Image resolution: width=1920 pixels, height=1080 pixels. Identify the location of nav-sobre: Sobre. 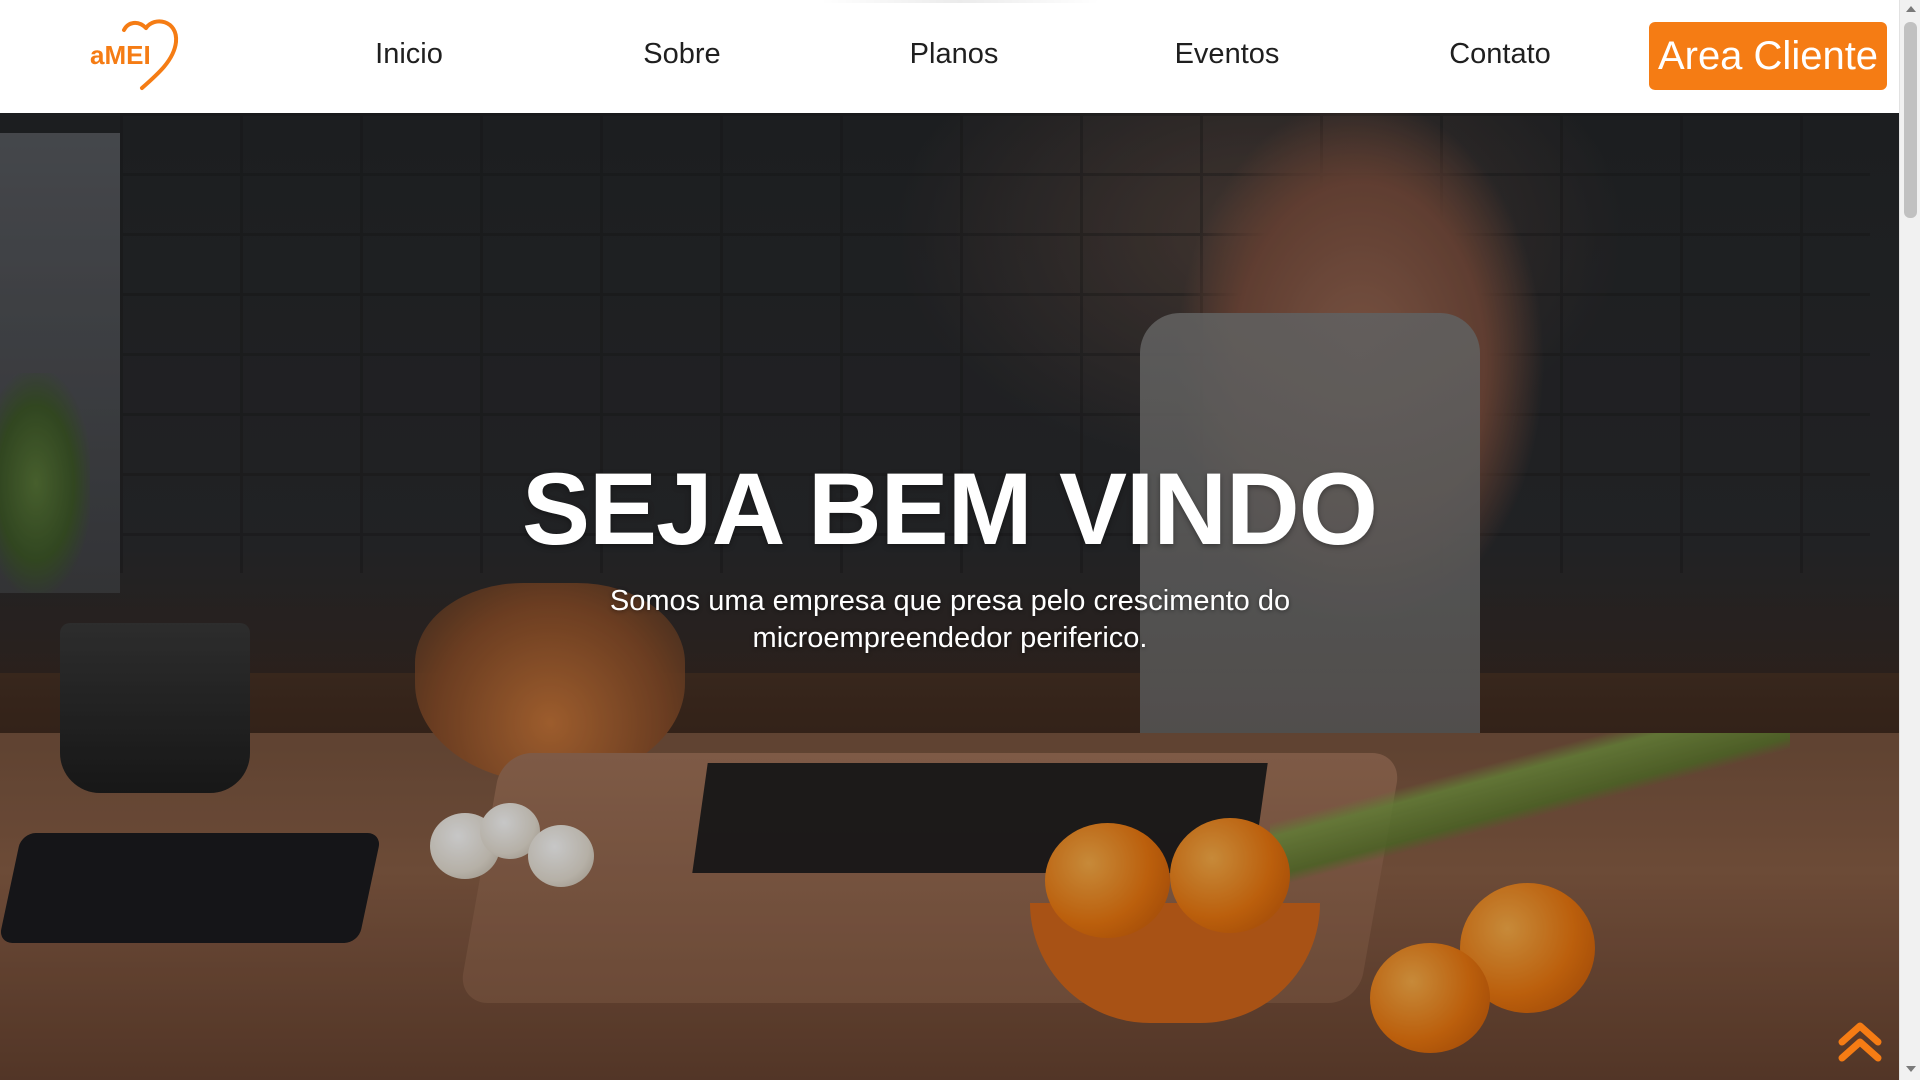
(682, 54).